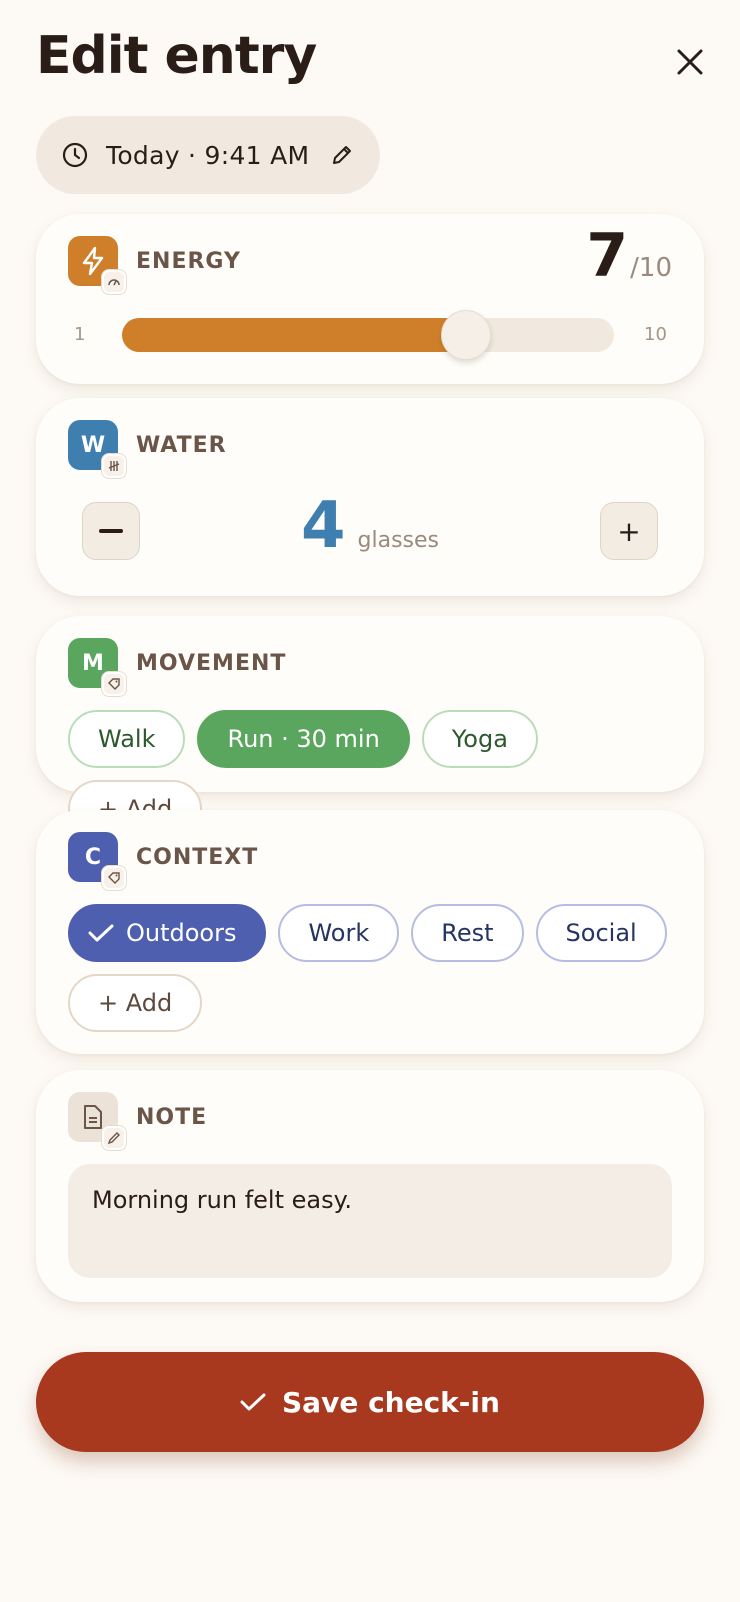  I want to click on water-badge: W, so click(97, 449).